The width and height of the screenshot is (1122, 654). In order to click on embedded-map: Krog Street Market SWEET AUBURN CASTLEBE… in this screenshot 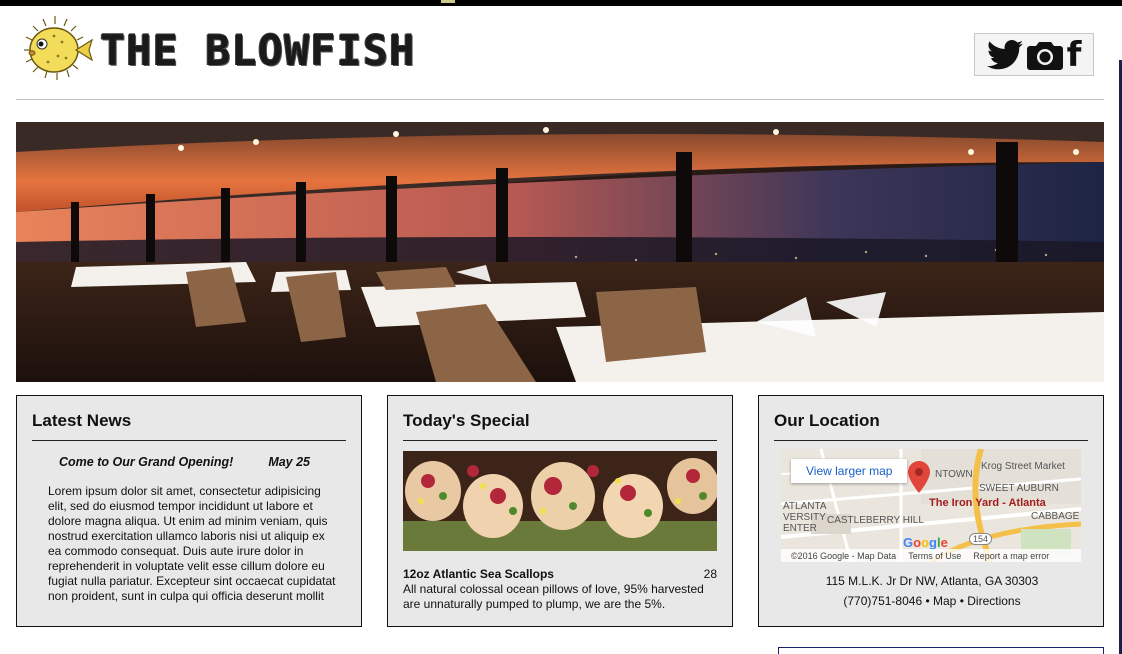, I will do `click(931, 505)`.